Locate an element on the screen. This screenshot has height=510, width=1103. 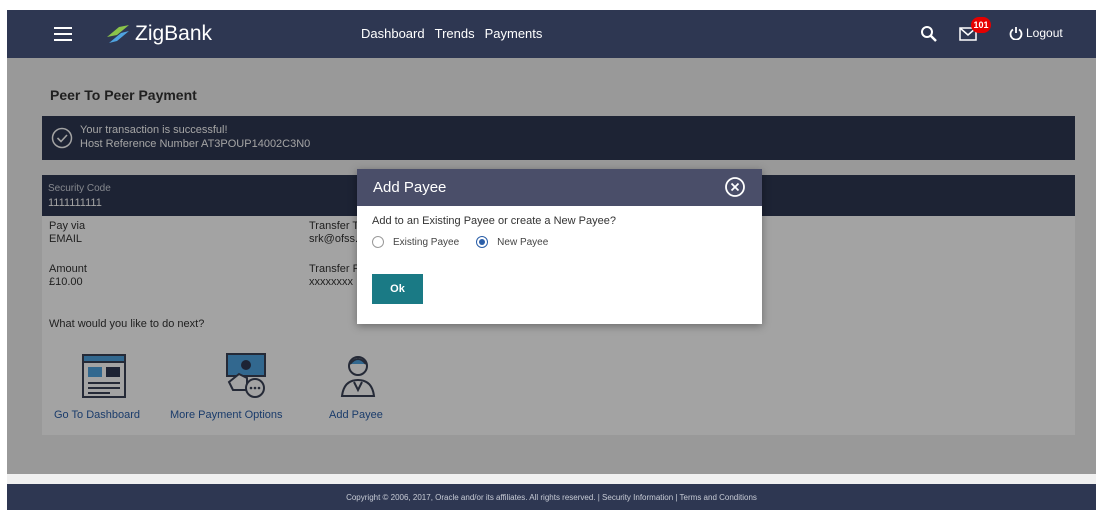
logout-button: Logout is located at coordinates (1036, 33).